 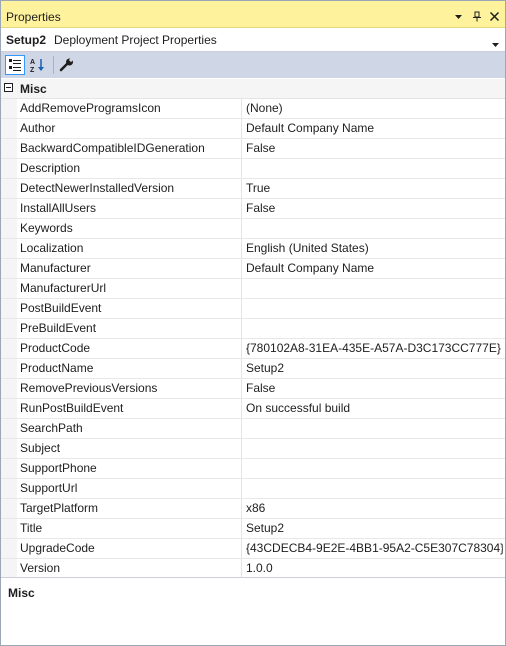 I want to click on chevron-down-icon, so click(x=495, y=44).